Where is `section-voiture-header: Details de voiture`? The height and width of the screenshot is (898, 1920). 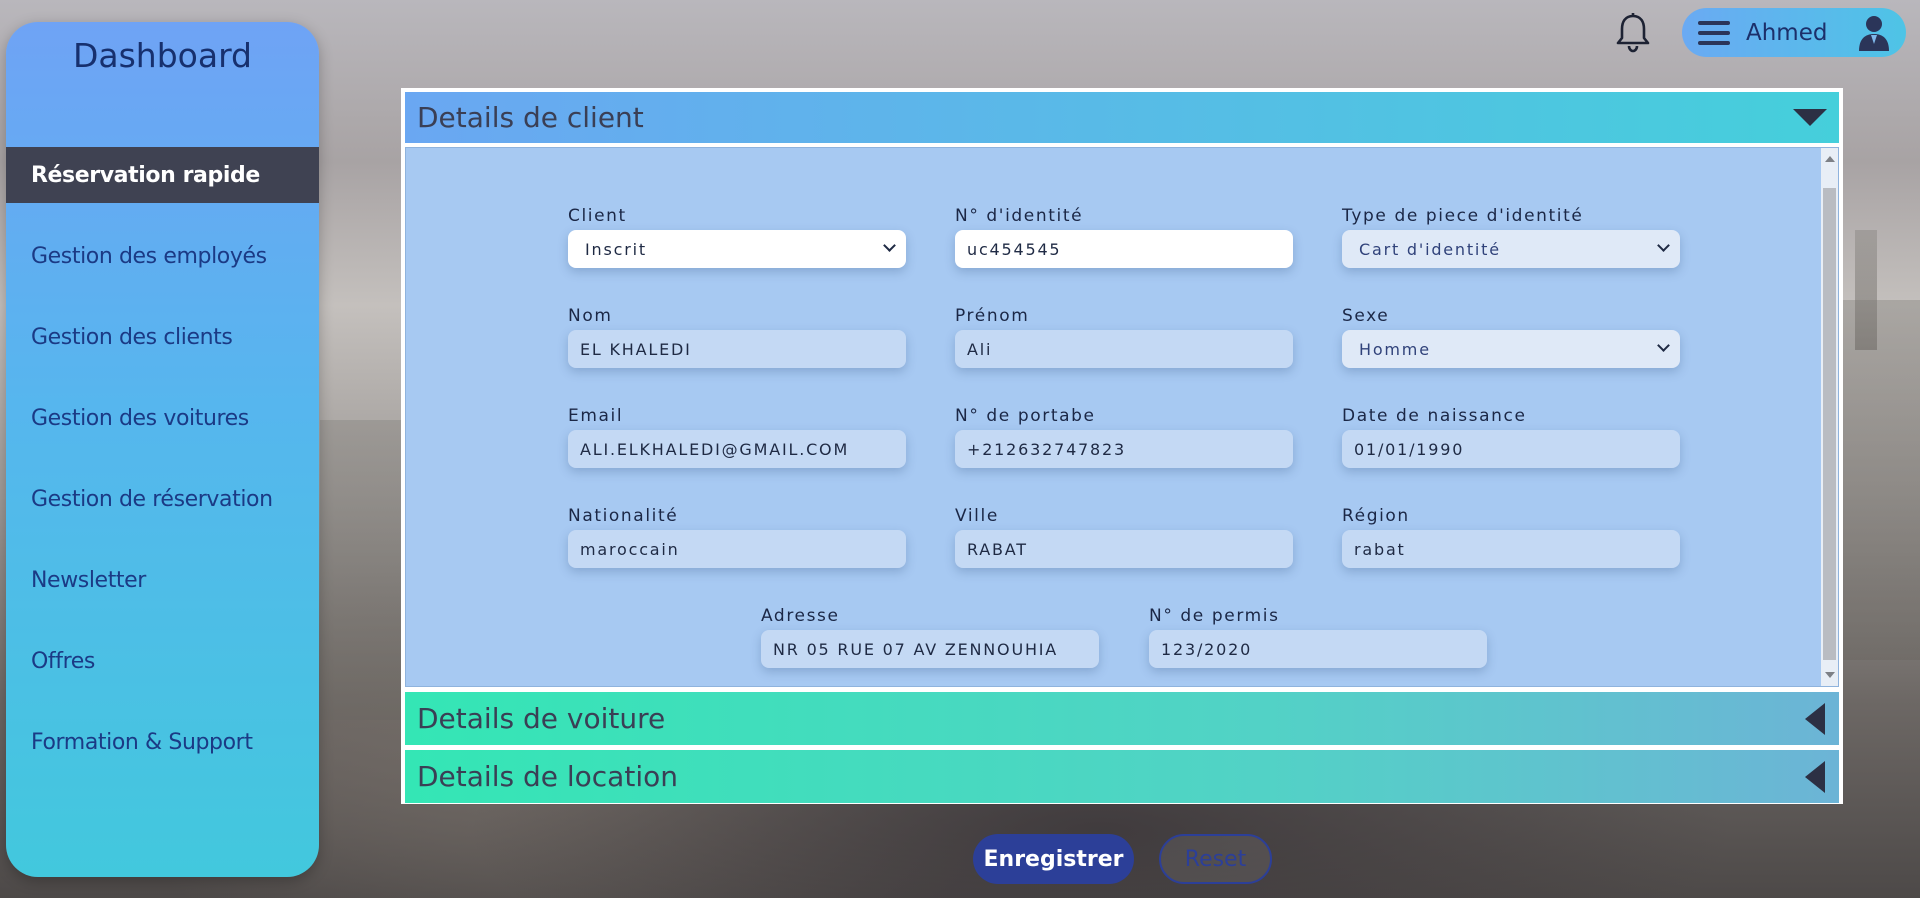 section-voiture-header: Details de voiture is located at coordinates (1122, 718).